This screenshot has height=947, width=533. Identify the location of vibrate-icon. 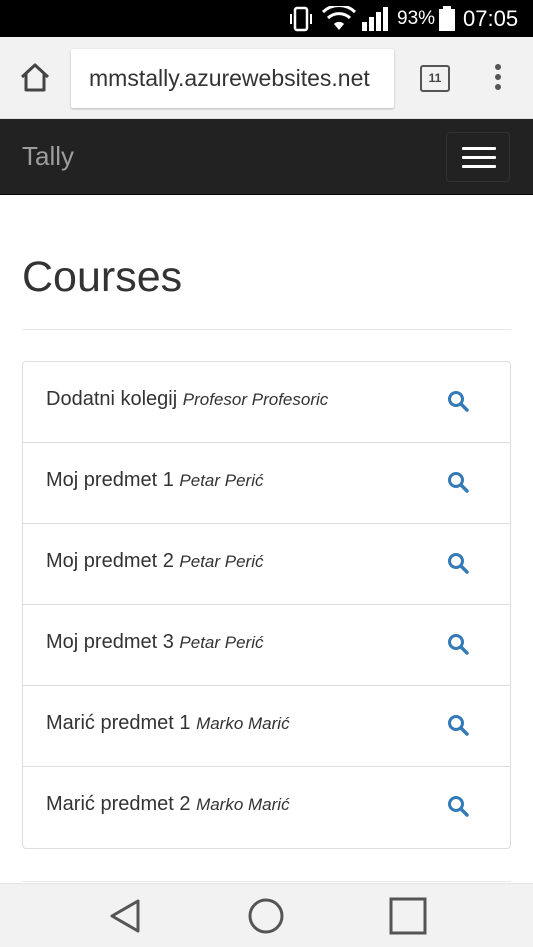
(301, 19).